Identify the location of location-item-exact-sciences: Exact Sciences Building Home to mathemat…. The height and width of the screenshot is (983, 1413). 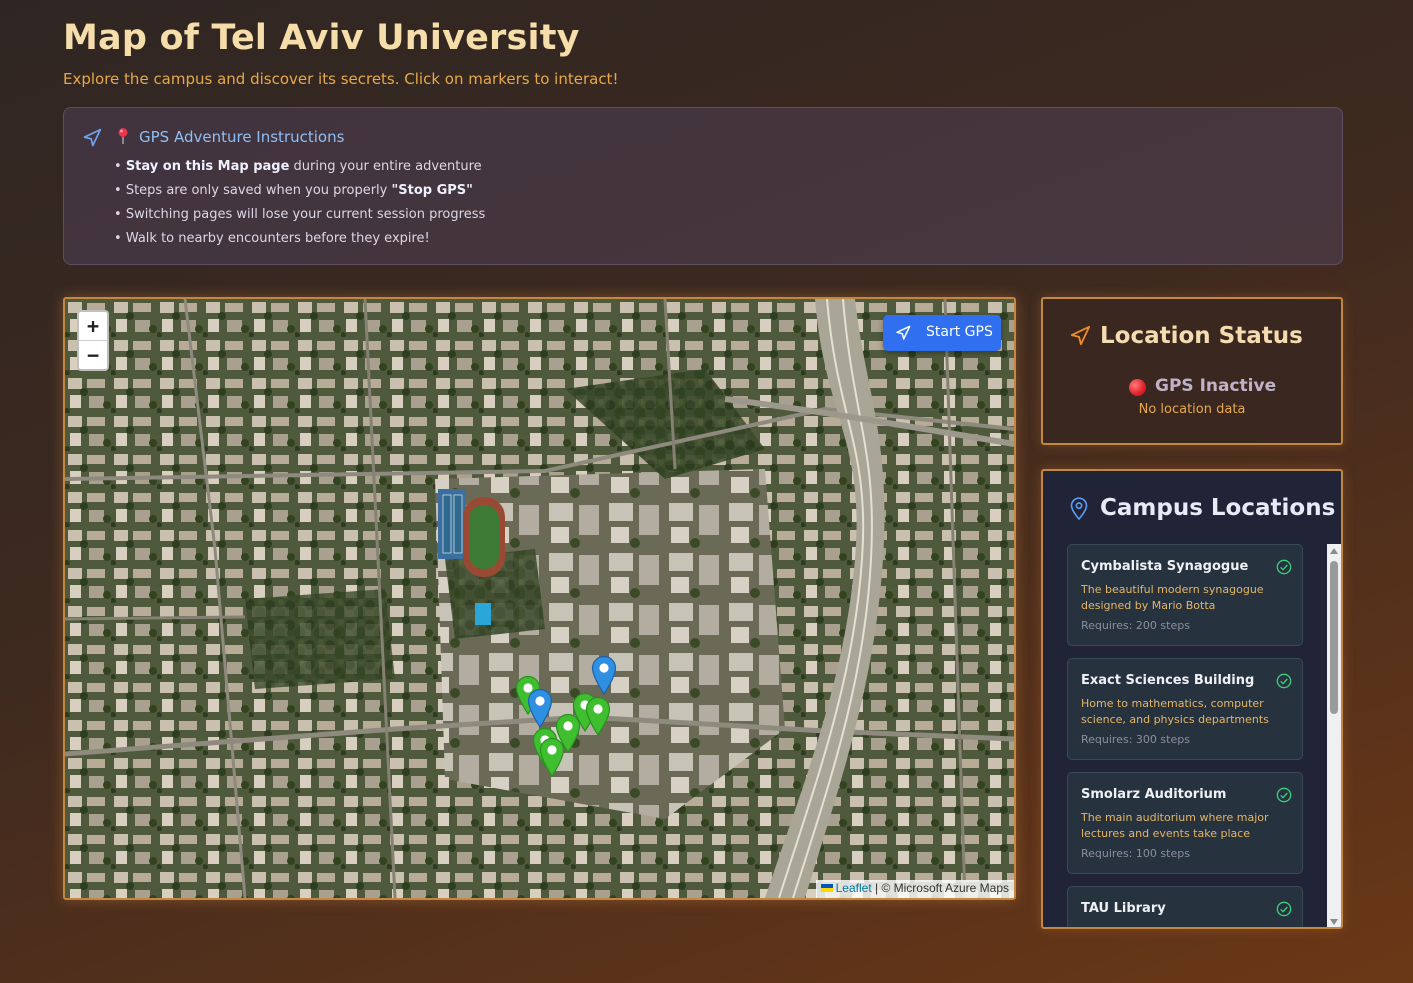
(1185, 709).